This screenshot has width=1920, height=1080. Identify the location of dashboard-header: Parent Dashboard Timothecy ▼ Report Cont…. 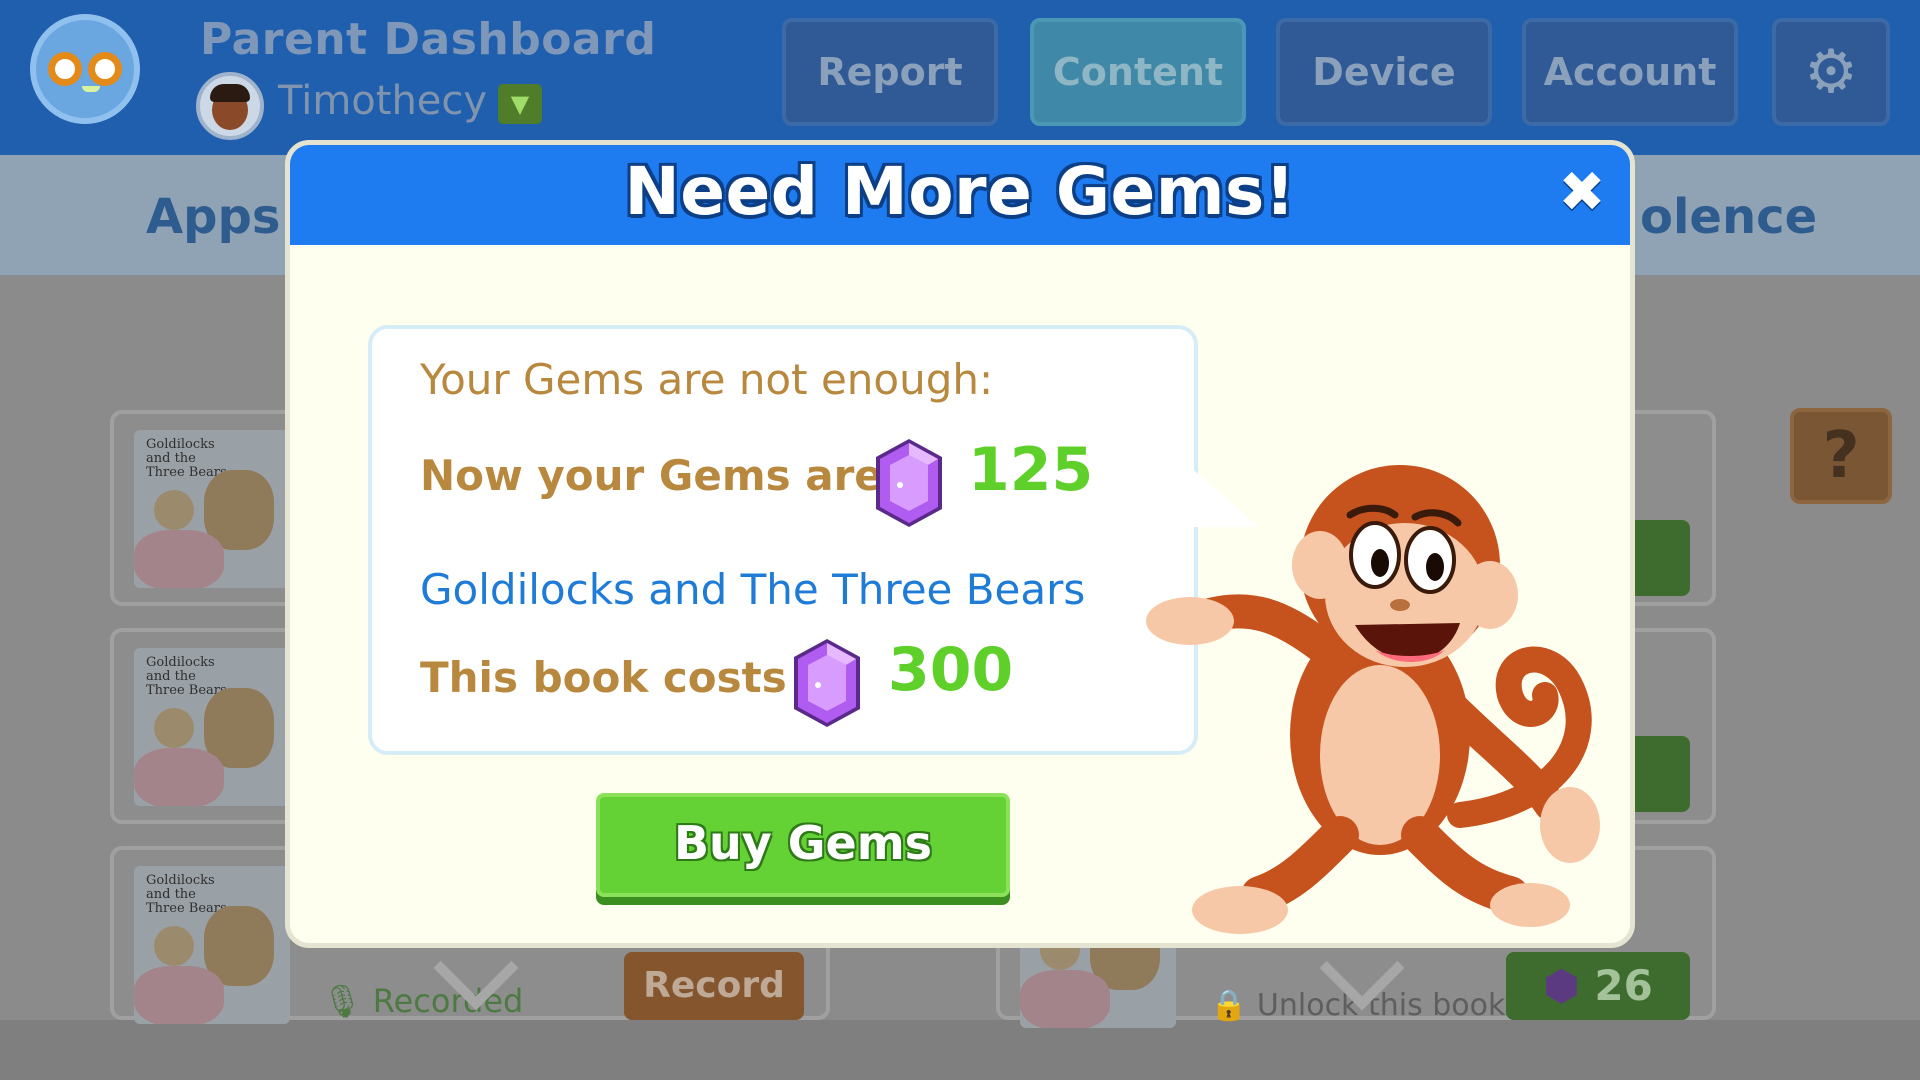
(960, 77).